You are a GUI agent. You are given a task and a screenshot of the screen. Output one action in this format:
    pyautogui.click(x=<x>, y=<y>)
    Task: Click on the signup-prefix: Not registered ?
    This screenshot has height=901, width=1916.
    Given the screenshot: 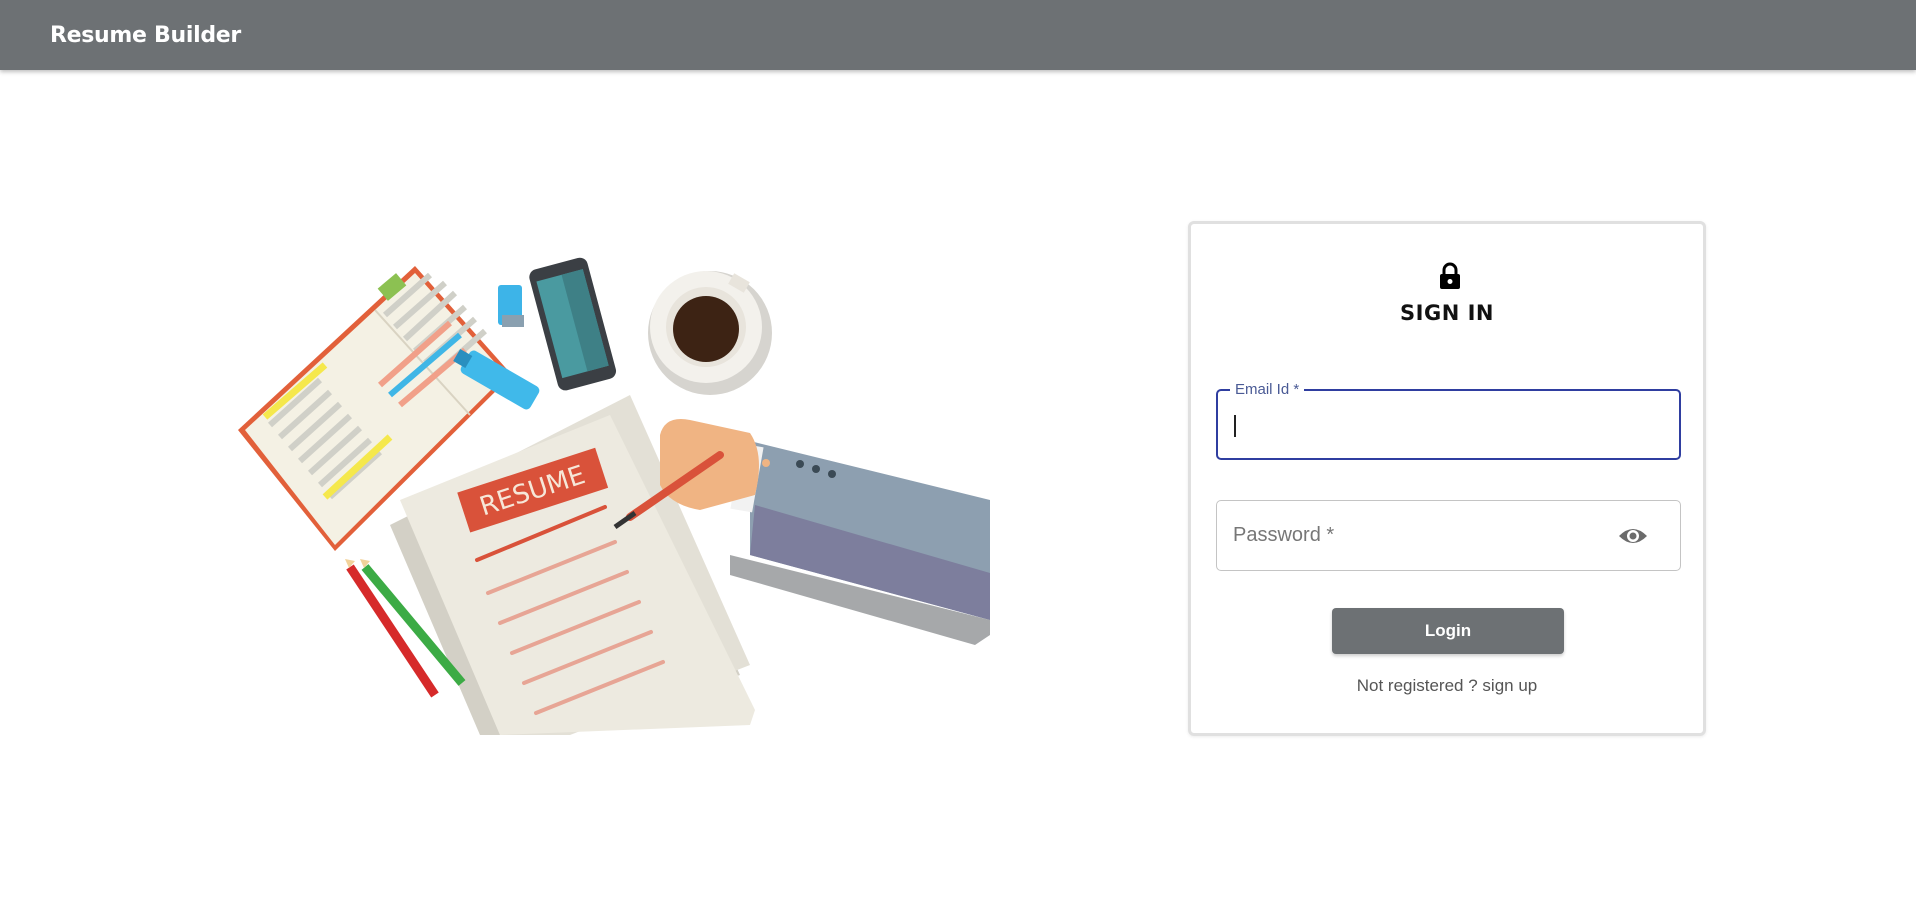 What is the action you would take?
    pyautogui.click(x=1419, y=685)
    